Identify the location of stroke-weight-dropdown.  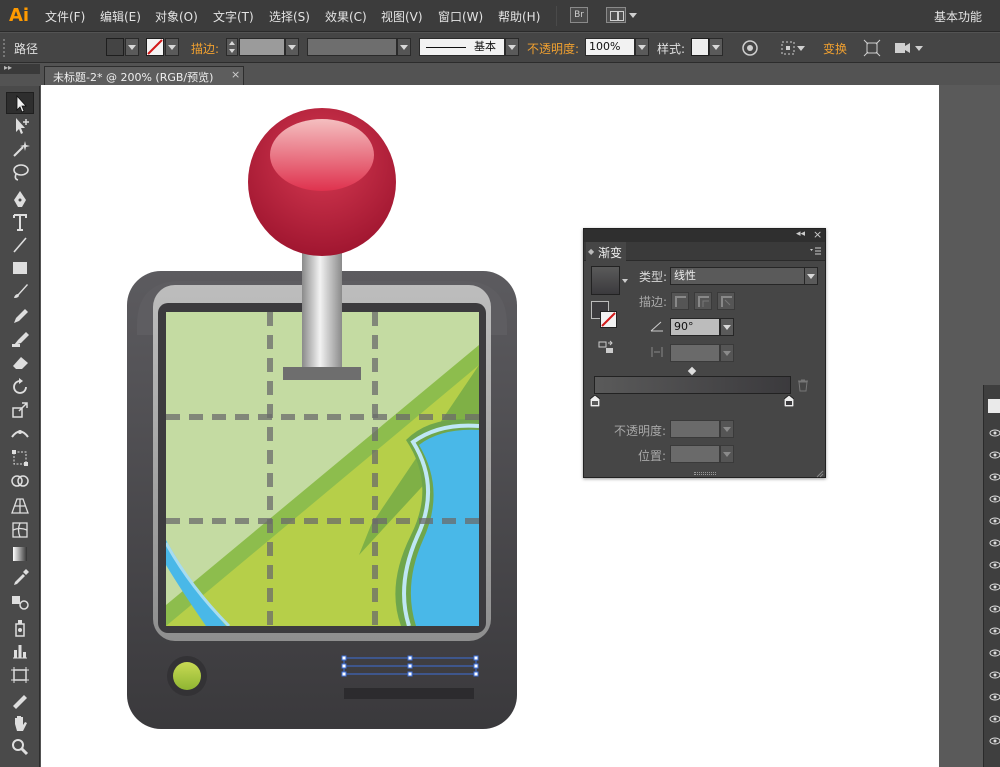
(292, 47).